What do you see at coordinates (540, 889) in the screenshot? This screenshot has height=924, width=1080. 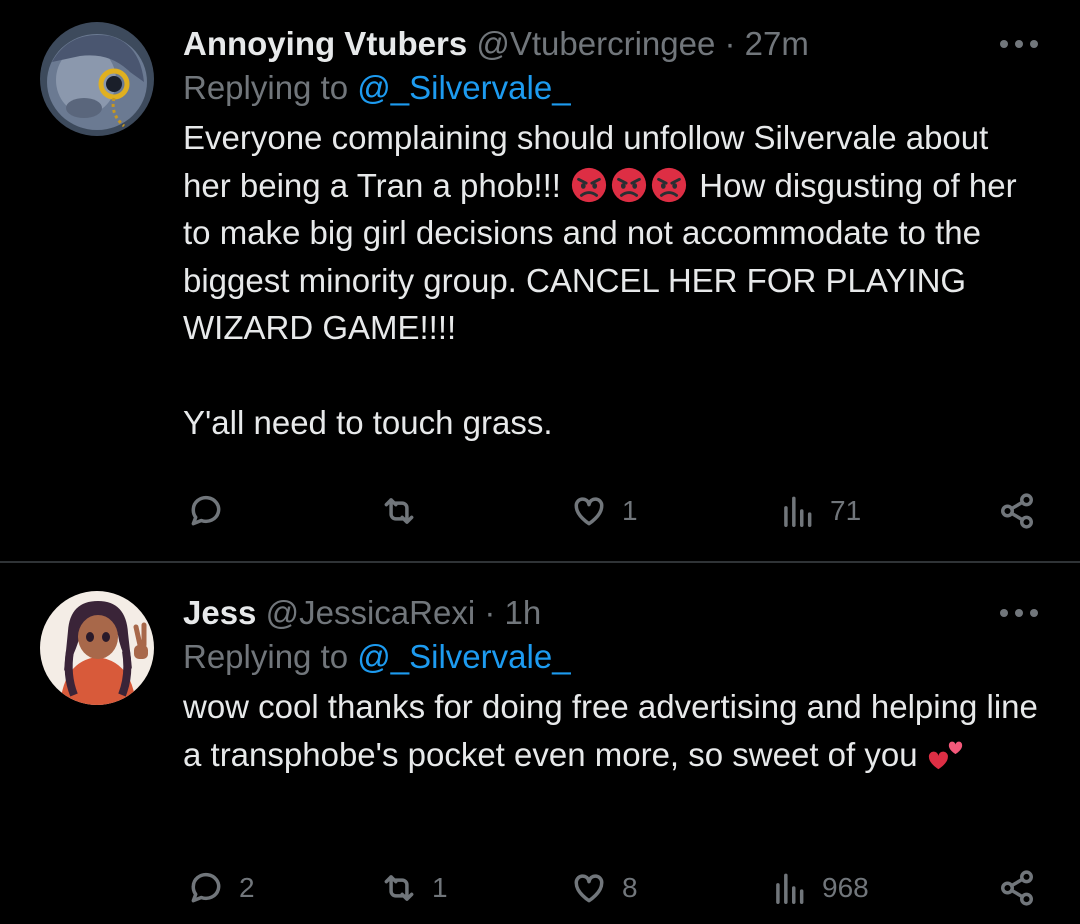 I see `action-bar: 2 1 8 968` at bounding box center [540, 889].